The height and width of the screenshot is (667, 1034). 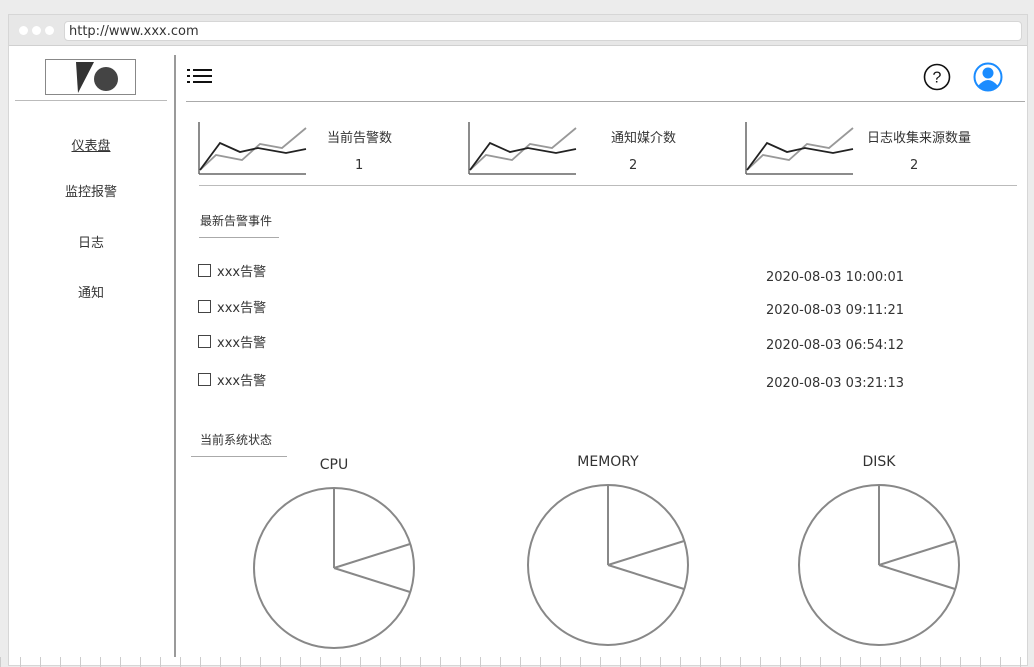 I want to click on sidebar-item-label: 仪表盘, so click(x=91, y=146).